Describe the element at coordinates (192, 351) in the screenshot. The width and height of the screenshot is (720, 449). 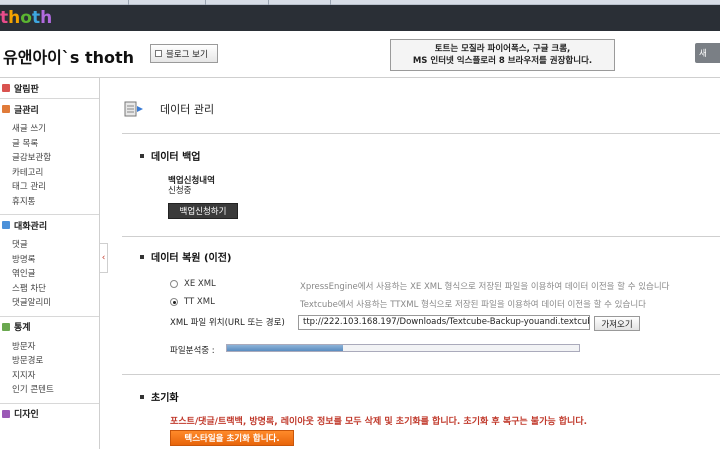
I see `progress-label: 파일분석중 :` at that location.